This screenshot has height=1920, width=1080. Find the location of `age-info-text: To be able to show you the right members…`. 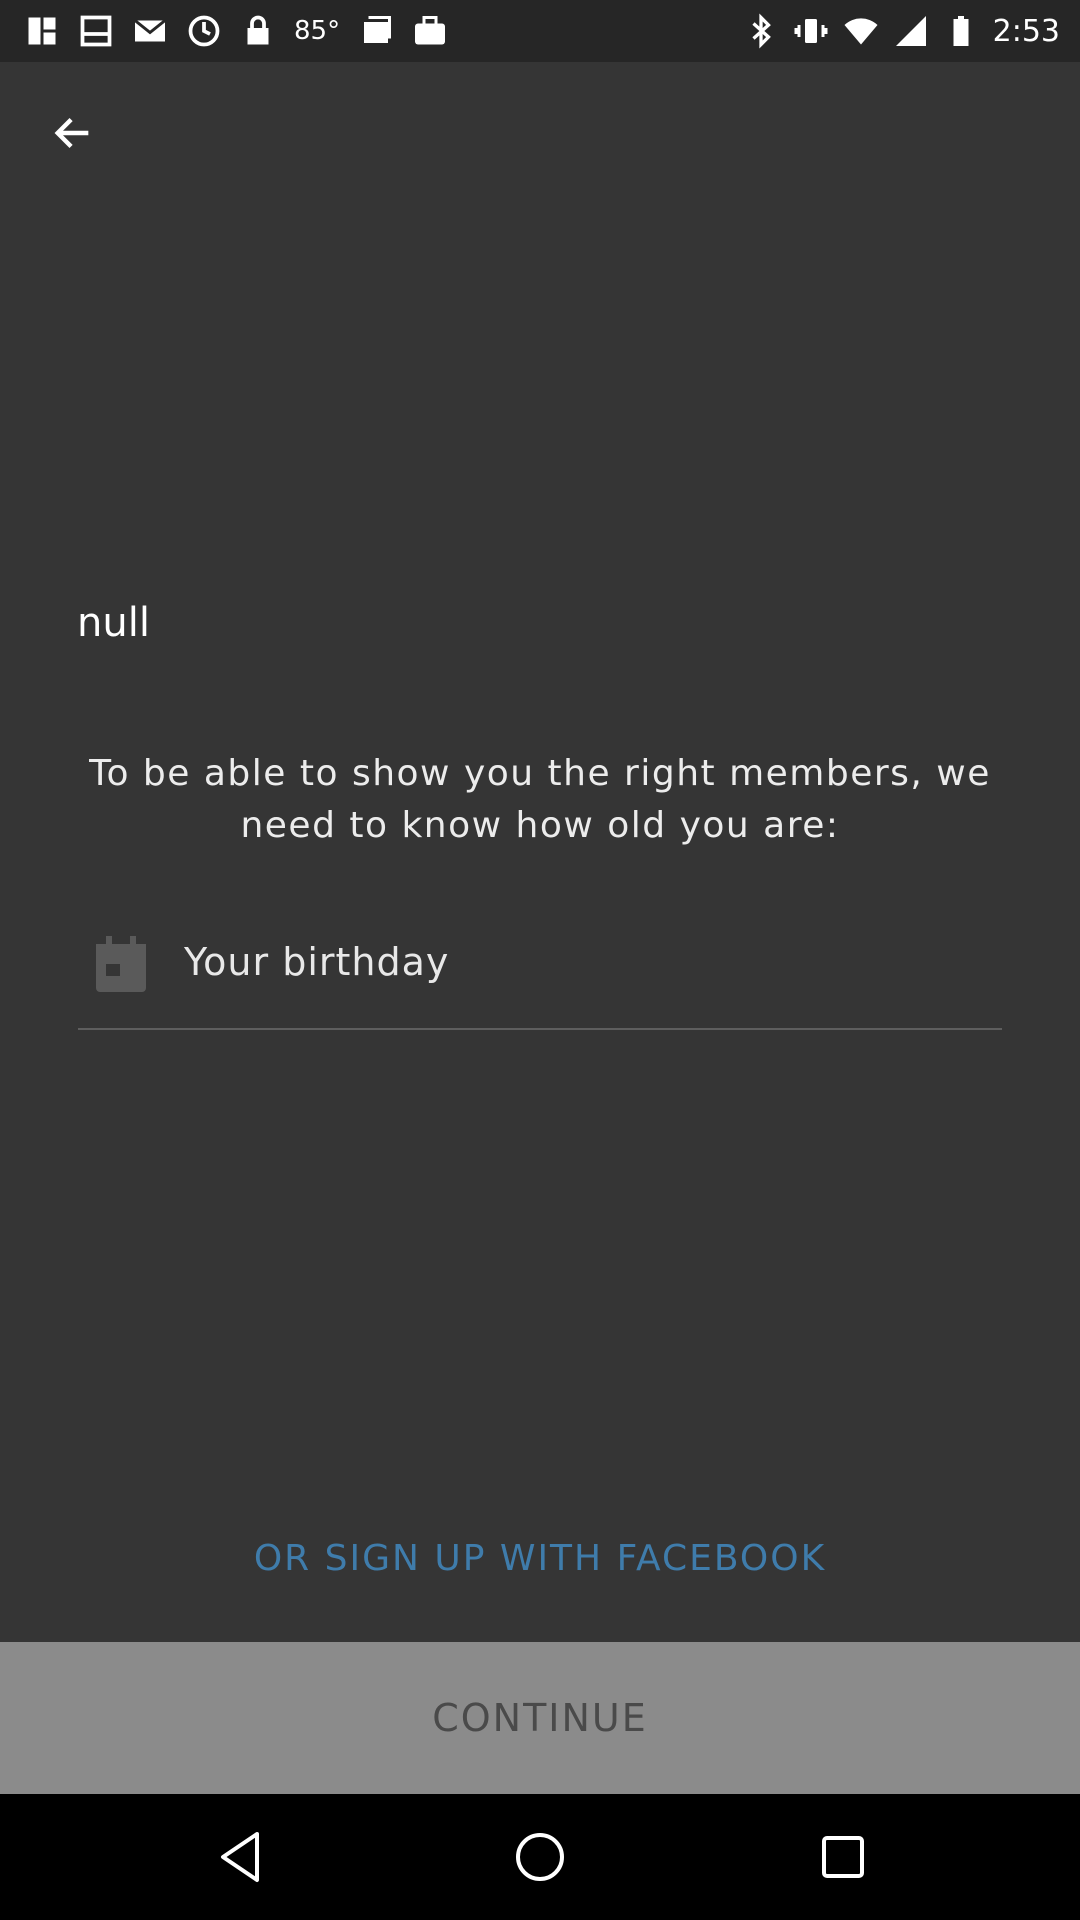

age-info-text: To be able to show you the right members… is located at coordinates (540, 799).